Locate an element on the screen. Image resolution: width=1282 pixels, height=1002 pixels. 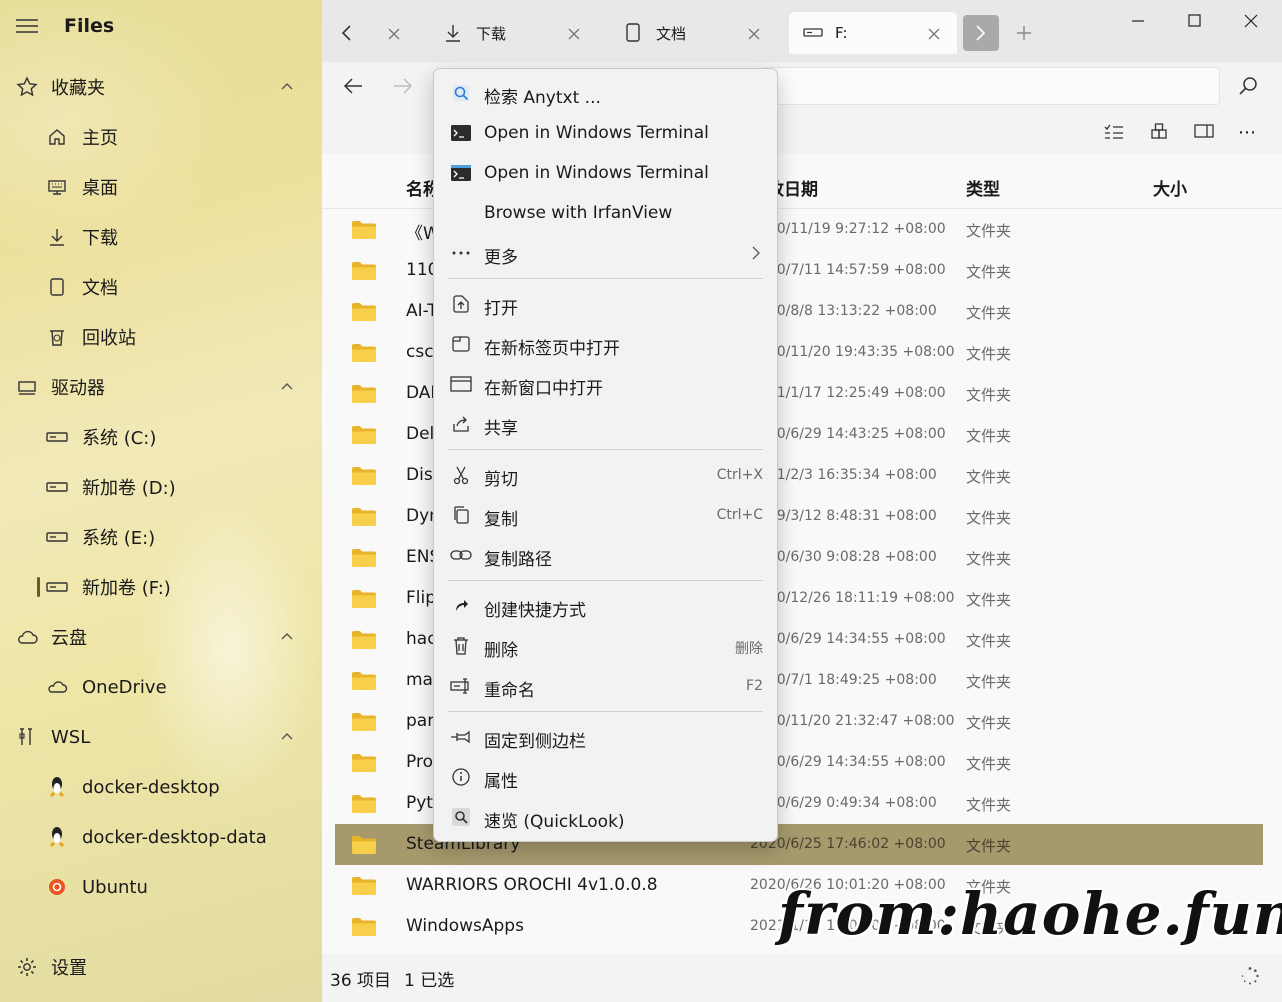
menu-item-new-tab: 在新标签页中打开 is located at coordinates (605, 344).